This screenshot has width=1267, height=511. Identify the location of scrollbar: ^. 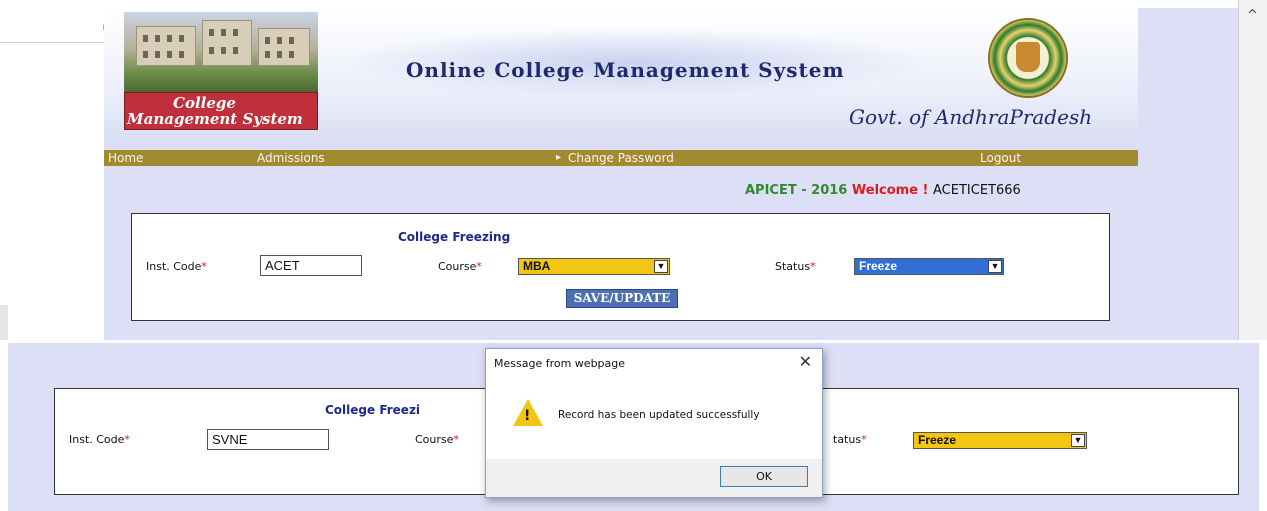
(1252, 170).